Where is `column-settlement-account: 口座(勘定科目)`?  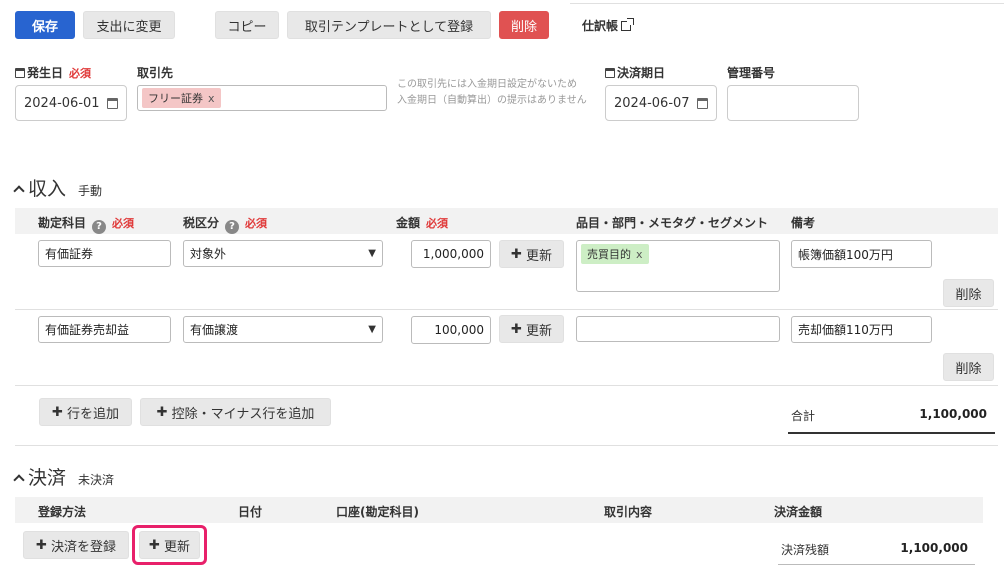 column-settlement-account: 口座(勘定科目) is located at coordinates (377, 512).